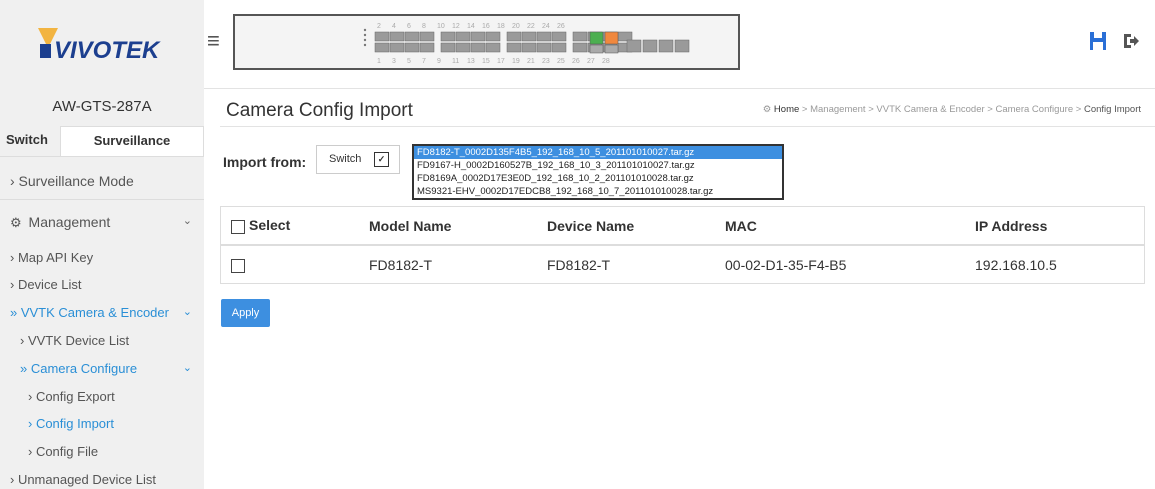  I want to click on sidebar-item-management: ⚙ Management ⌄, so click(102, 222).